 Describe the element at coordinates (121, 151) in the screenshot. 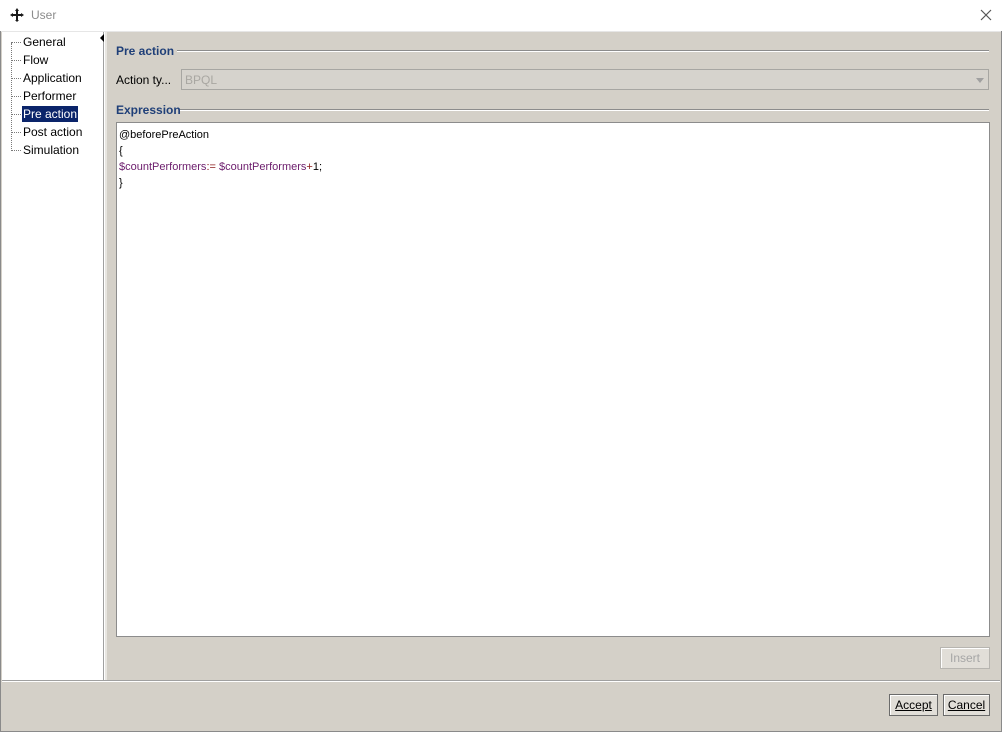

I see `code-brace-open: {` at that location.